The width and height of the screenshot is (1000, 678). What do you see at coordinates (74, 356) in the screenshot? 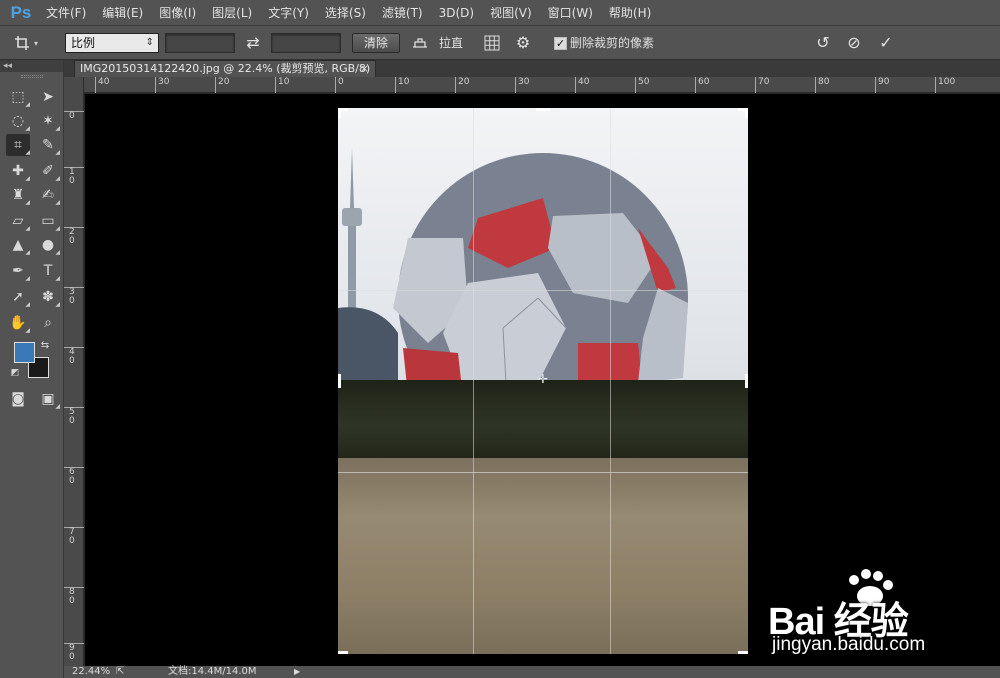
I see `ruler-tick: 4 0` at bounding box center [74, 356].